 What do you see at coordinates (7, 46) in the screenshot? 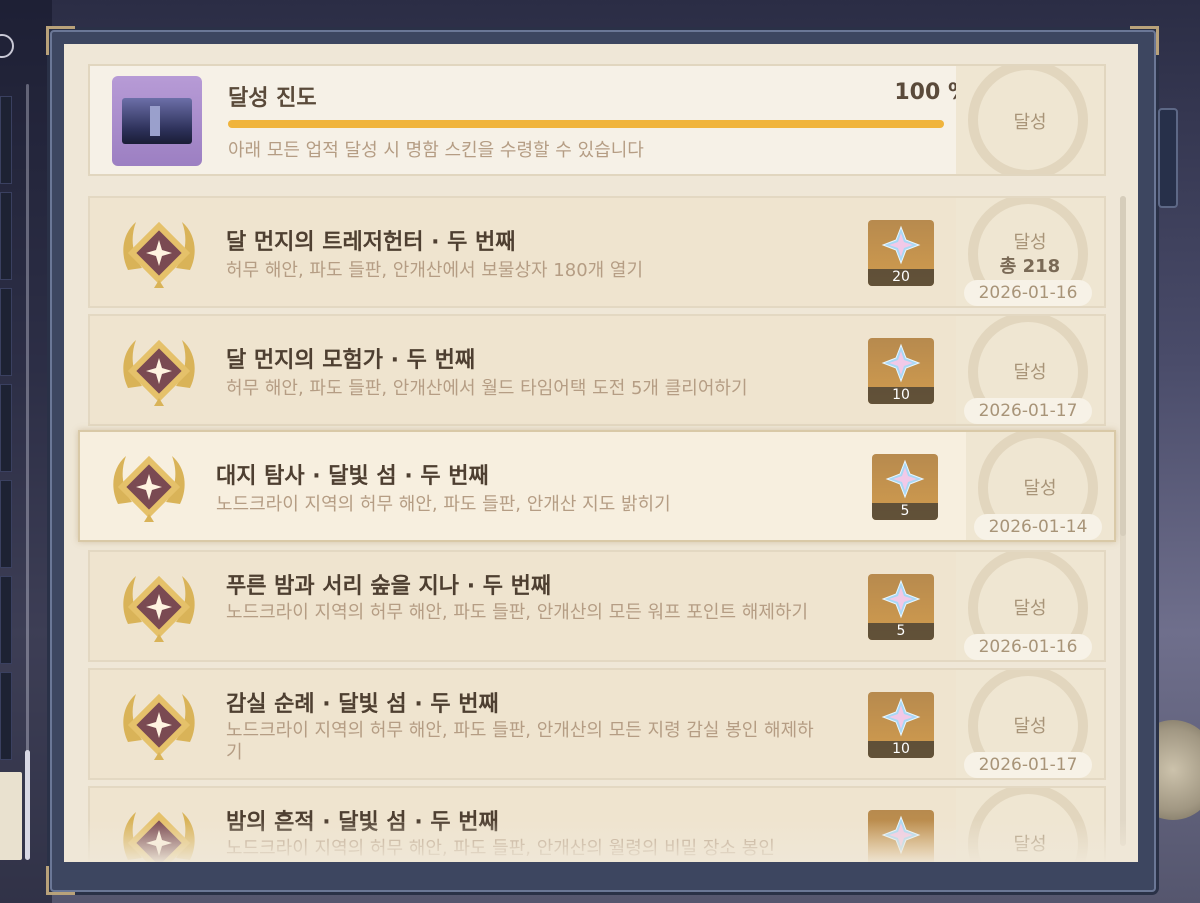
I see `circle-button` at bounding box center [7, 46].